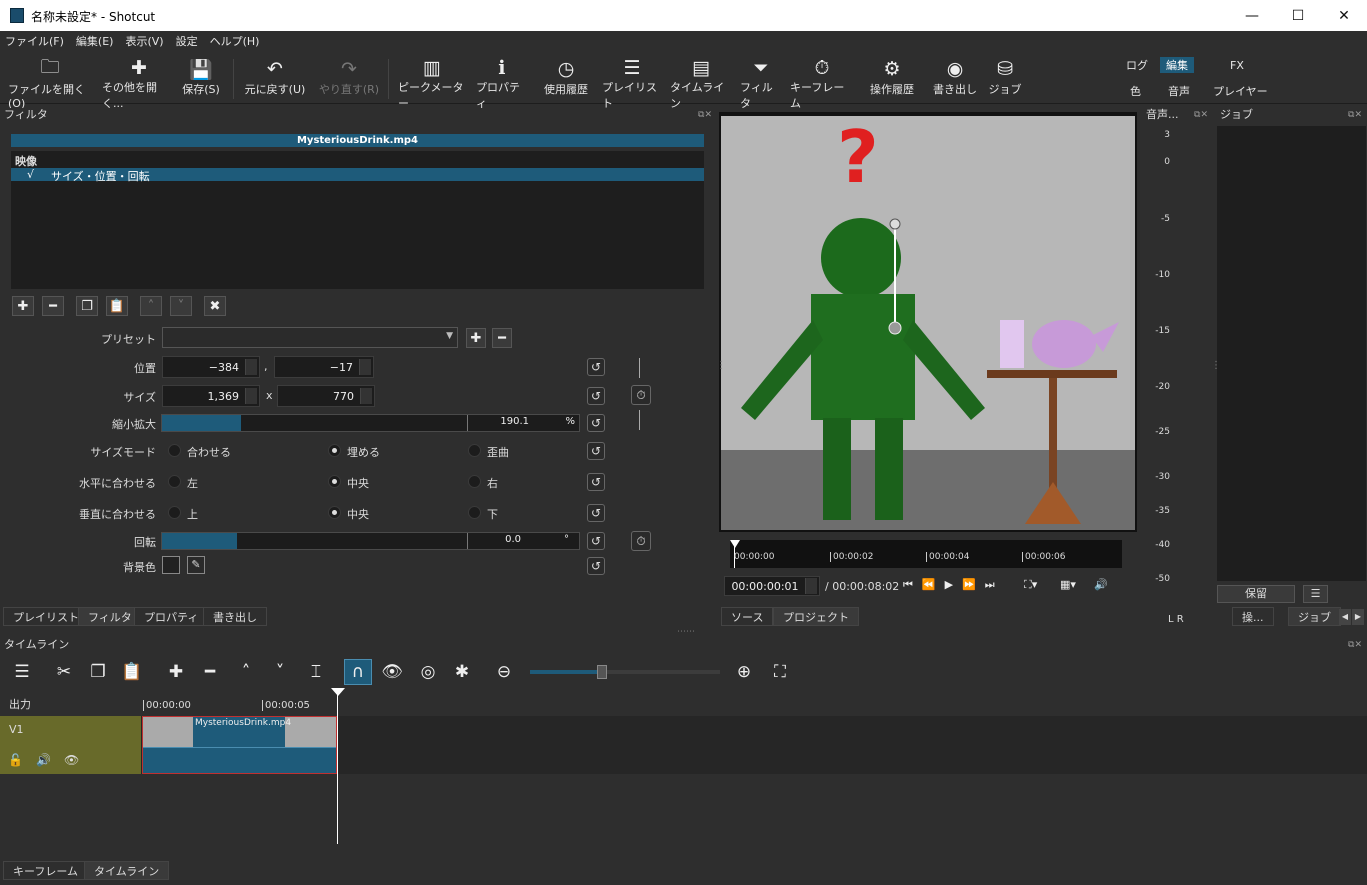 The image size is (1367, 885). I want to click on rotation-slider: 0.0 °, so click(370, 541).